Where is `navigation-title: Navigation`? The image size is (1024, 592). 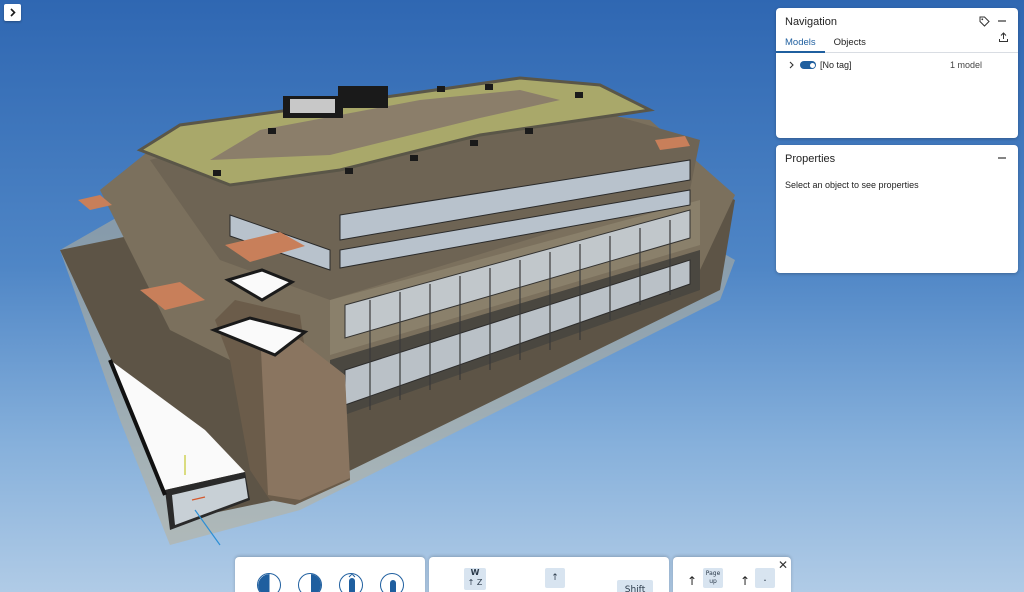
navigation-title: Navigation is located at coordinates (811, 21).